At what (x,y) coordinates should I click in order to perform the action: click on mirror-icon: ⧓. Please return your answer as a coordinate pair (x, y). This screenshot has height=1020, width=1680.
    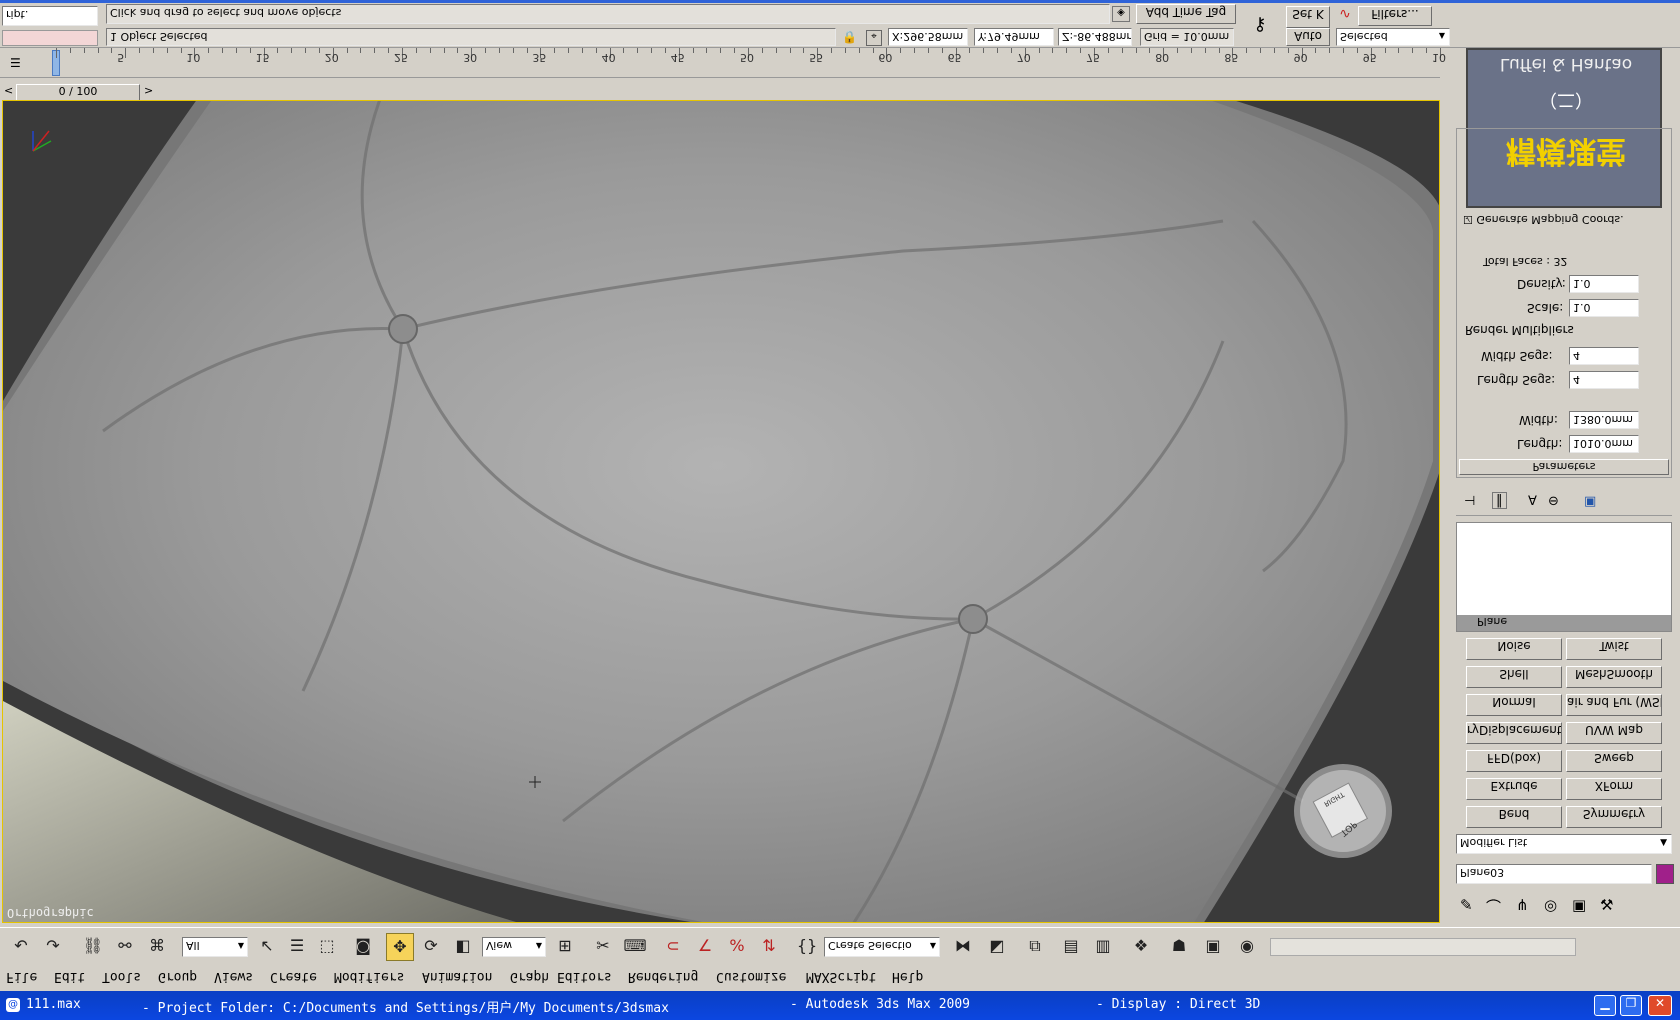
    Looking at the image, I should click on (963, 946).